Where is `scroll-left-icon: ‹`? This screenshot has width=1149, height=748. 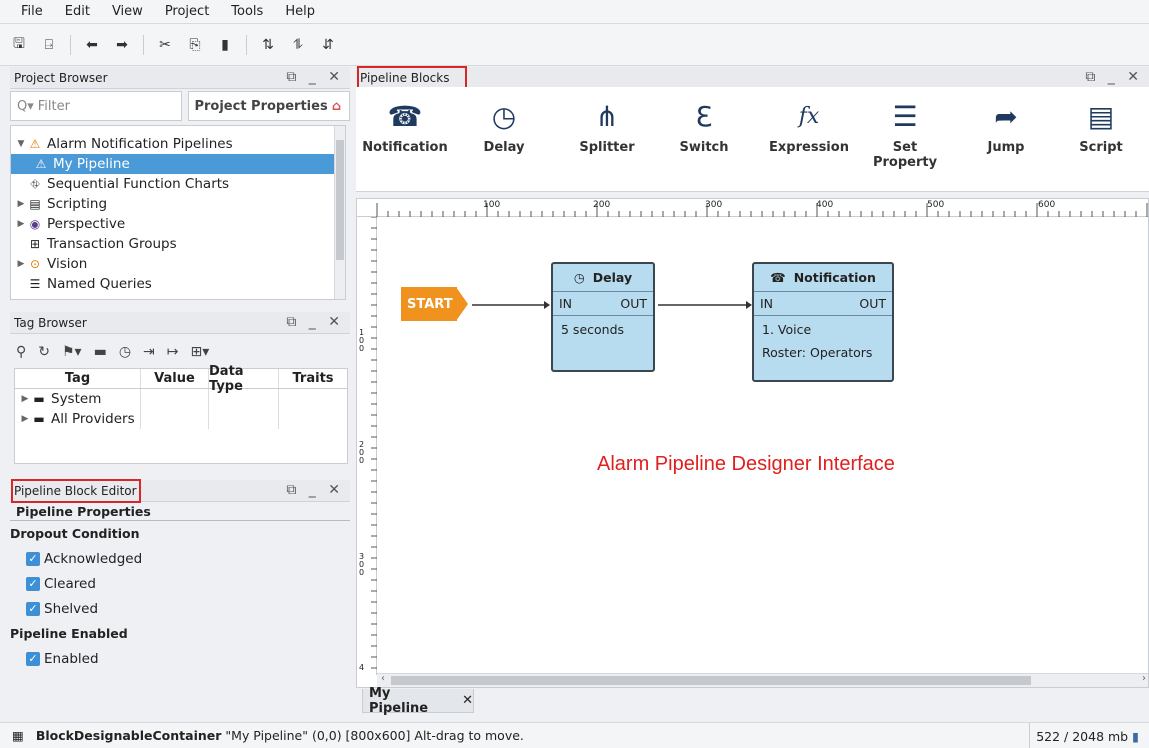
scroll-left-icon: ‹ is located at coordinates (383, 678).